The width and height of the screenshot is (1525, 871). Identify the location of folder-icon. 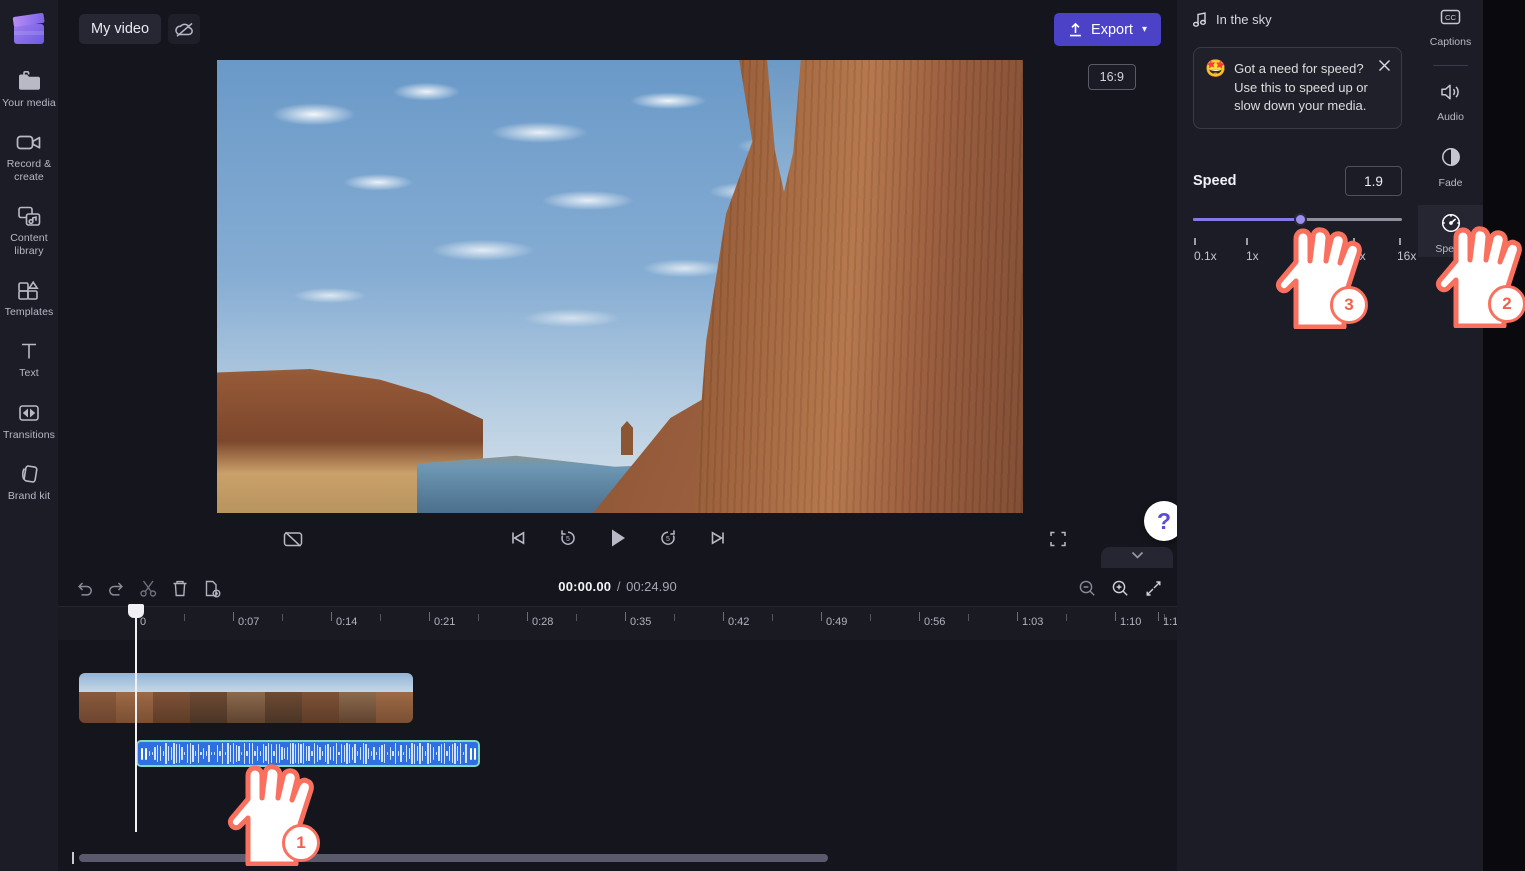
(29, 81).